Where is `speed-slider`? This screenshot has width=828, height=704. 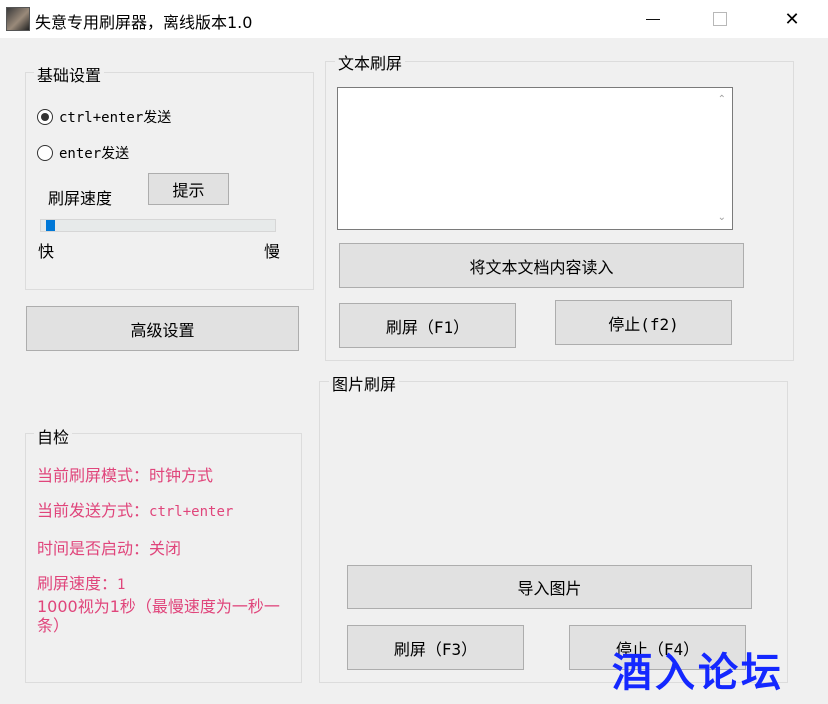 speed-slider is located at coordinates (158, 225).